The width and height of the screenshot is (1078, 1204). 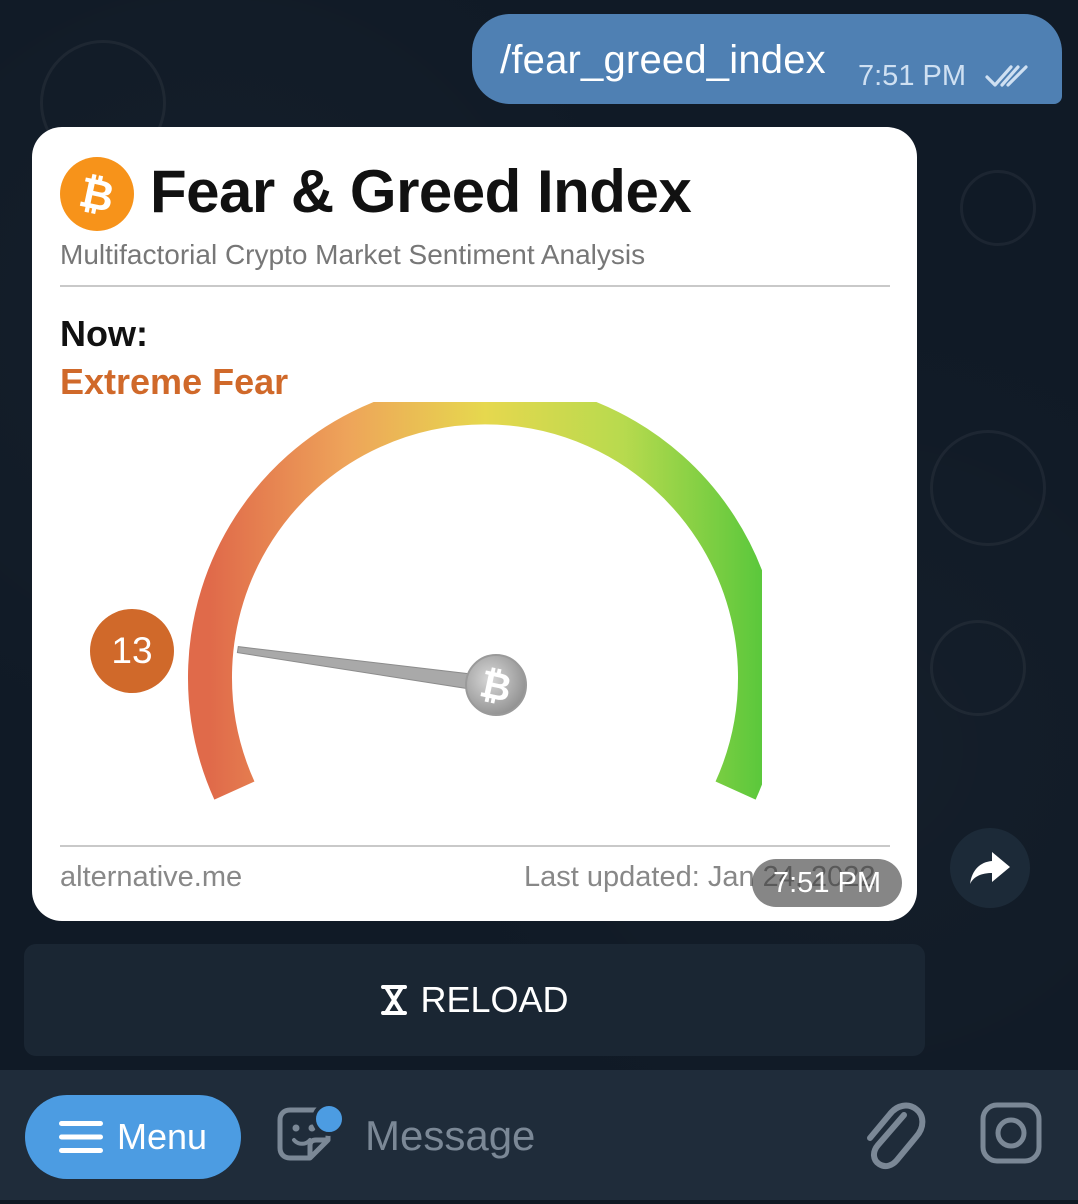 What do you see at coordinates (1011, 1133) in the screenshot?
I see `camera-icon` at bounding box center [1011, 1133].